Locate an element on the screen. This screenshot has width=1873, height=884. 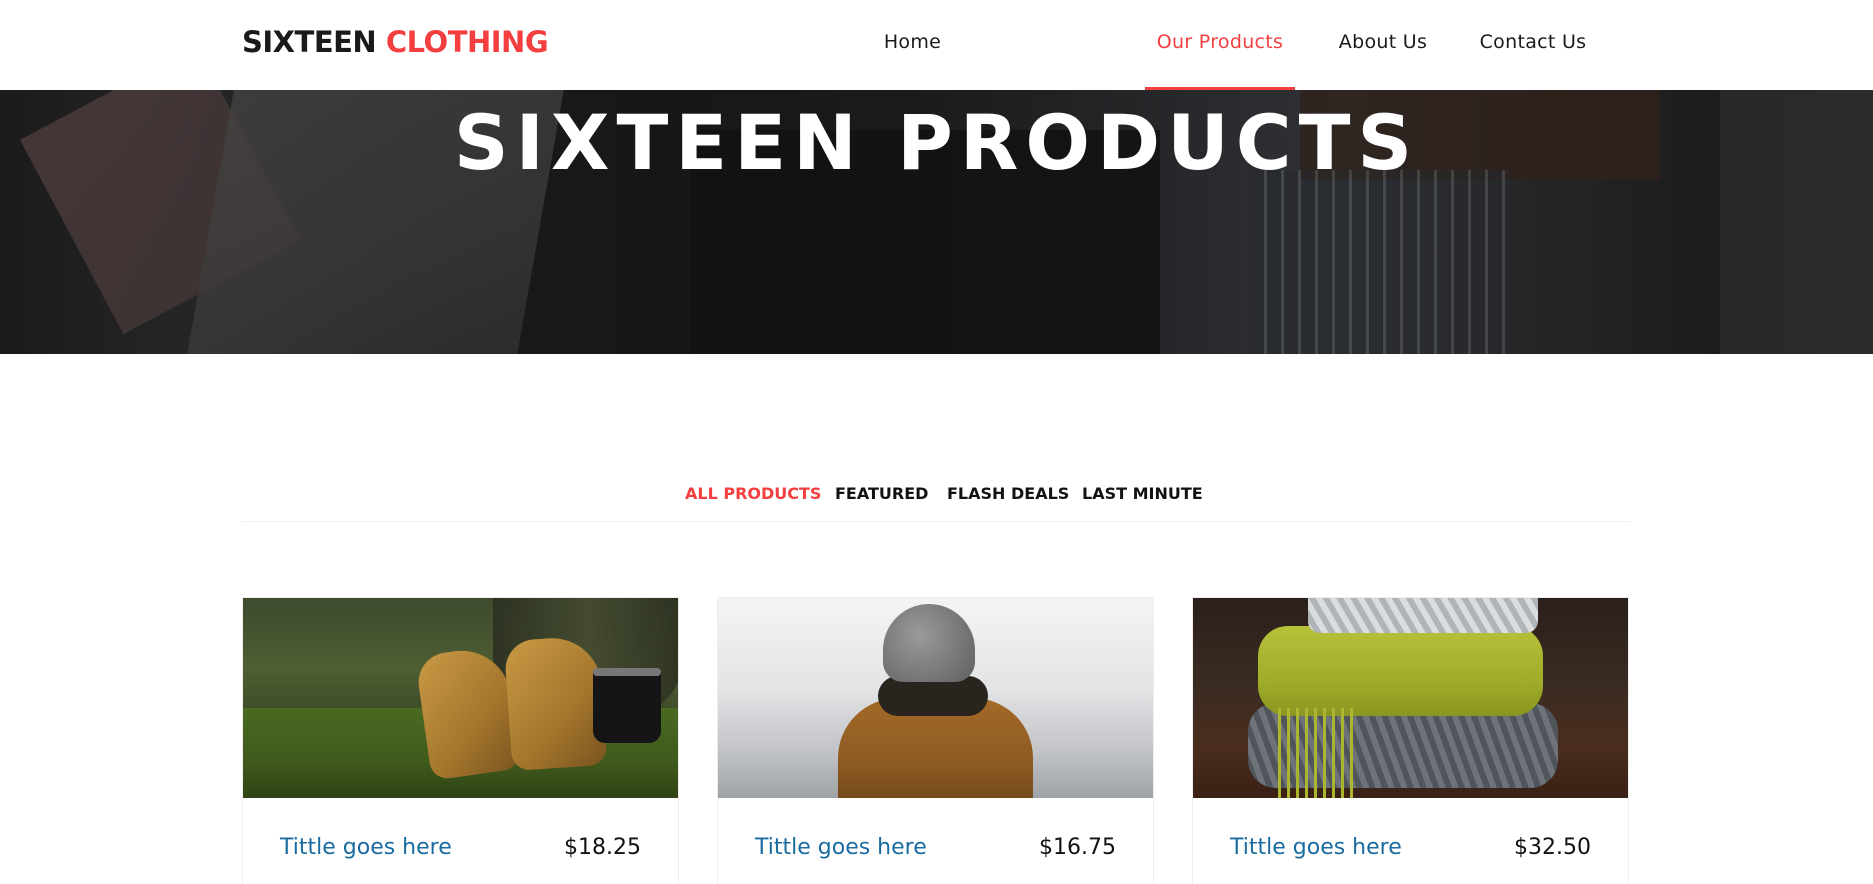
product-image-boots is located at coordinates (460, 698).